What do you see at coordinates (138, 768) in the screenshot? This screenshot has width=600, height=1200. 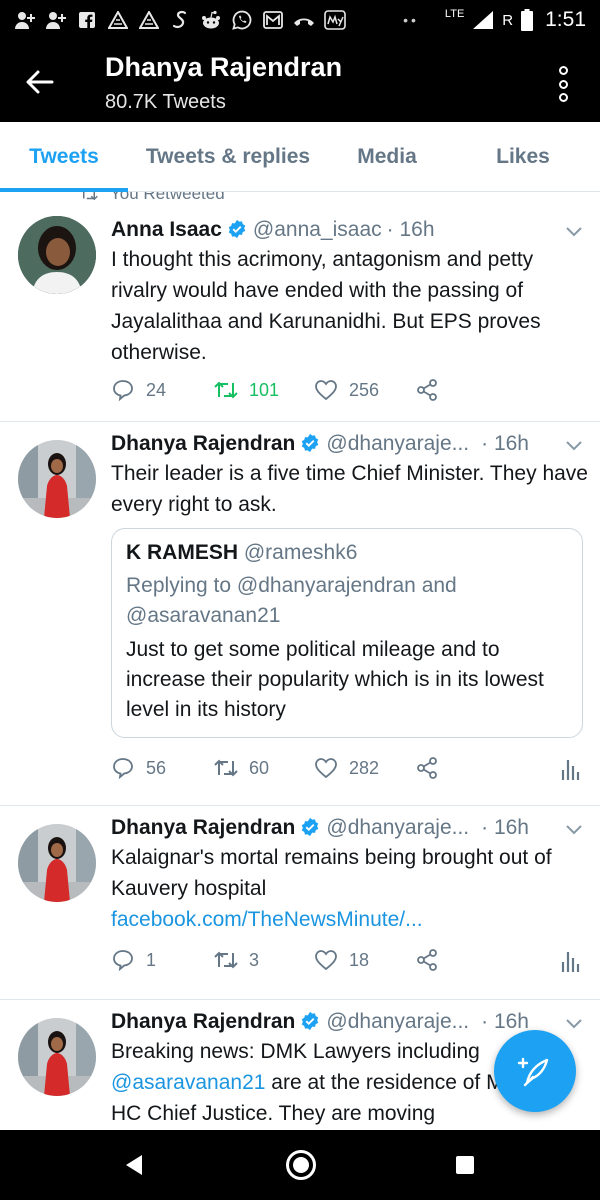 I see `reply-button: 56` at bounding box center [138, 768].